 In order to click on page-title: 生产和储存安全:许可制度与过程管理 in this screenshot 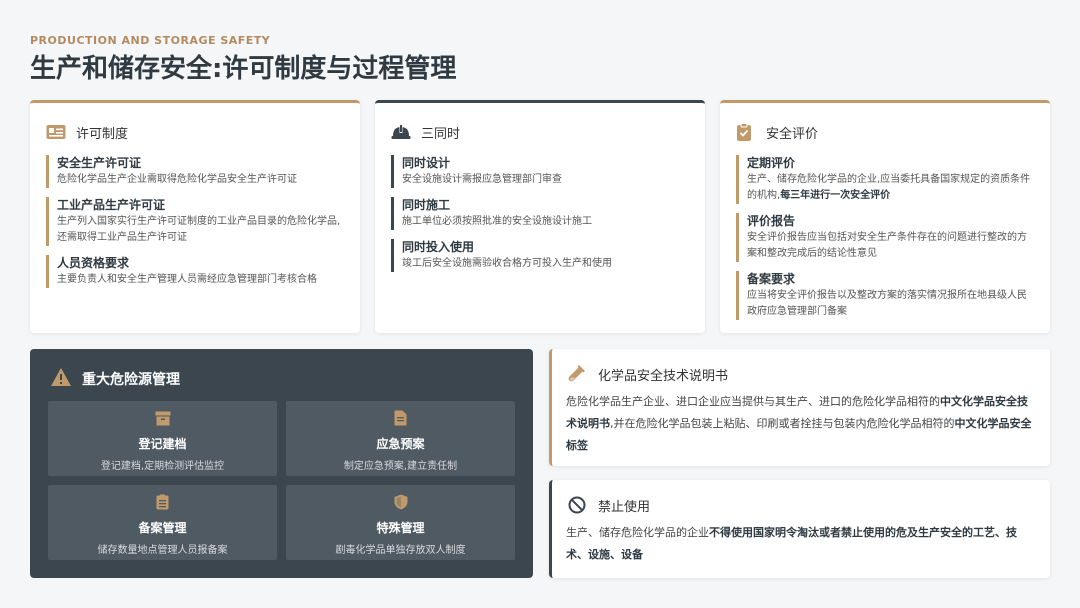, I will do `click(243, 69)`.